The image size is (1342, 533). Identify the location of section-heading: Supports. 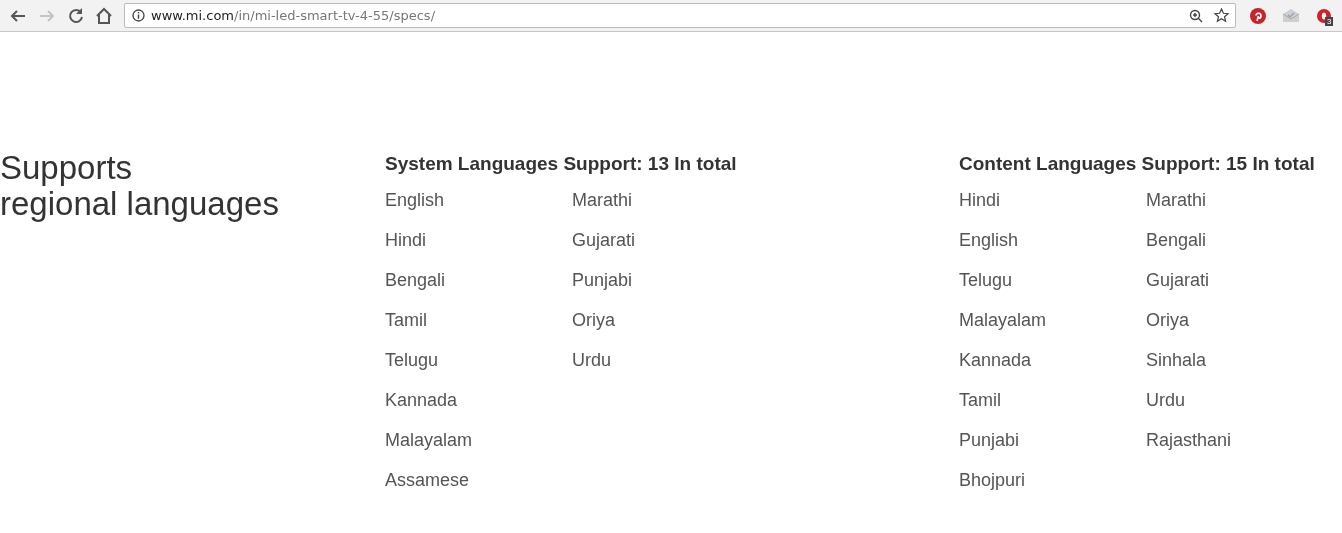
(67, 168).